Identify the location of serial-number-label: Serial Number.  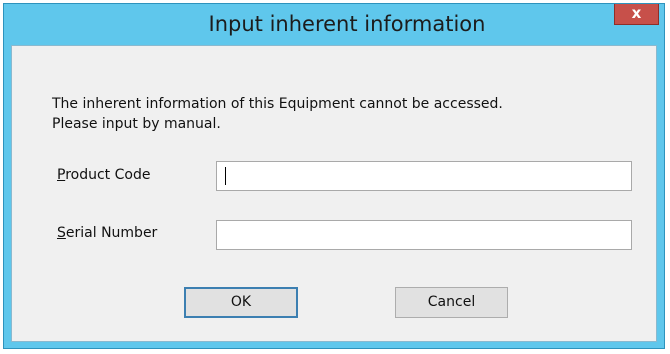
(107, 233).